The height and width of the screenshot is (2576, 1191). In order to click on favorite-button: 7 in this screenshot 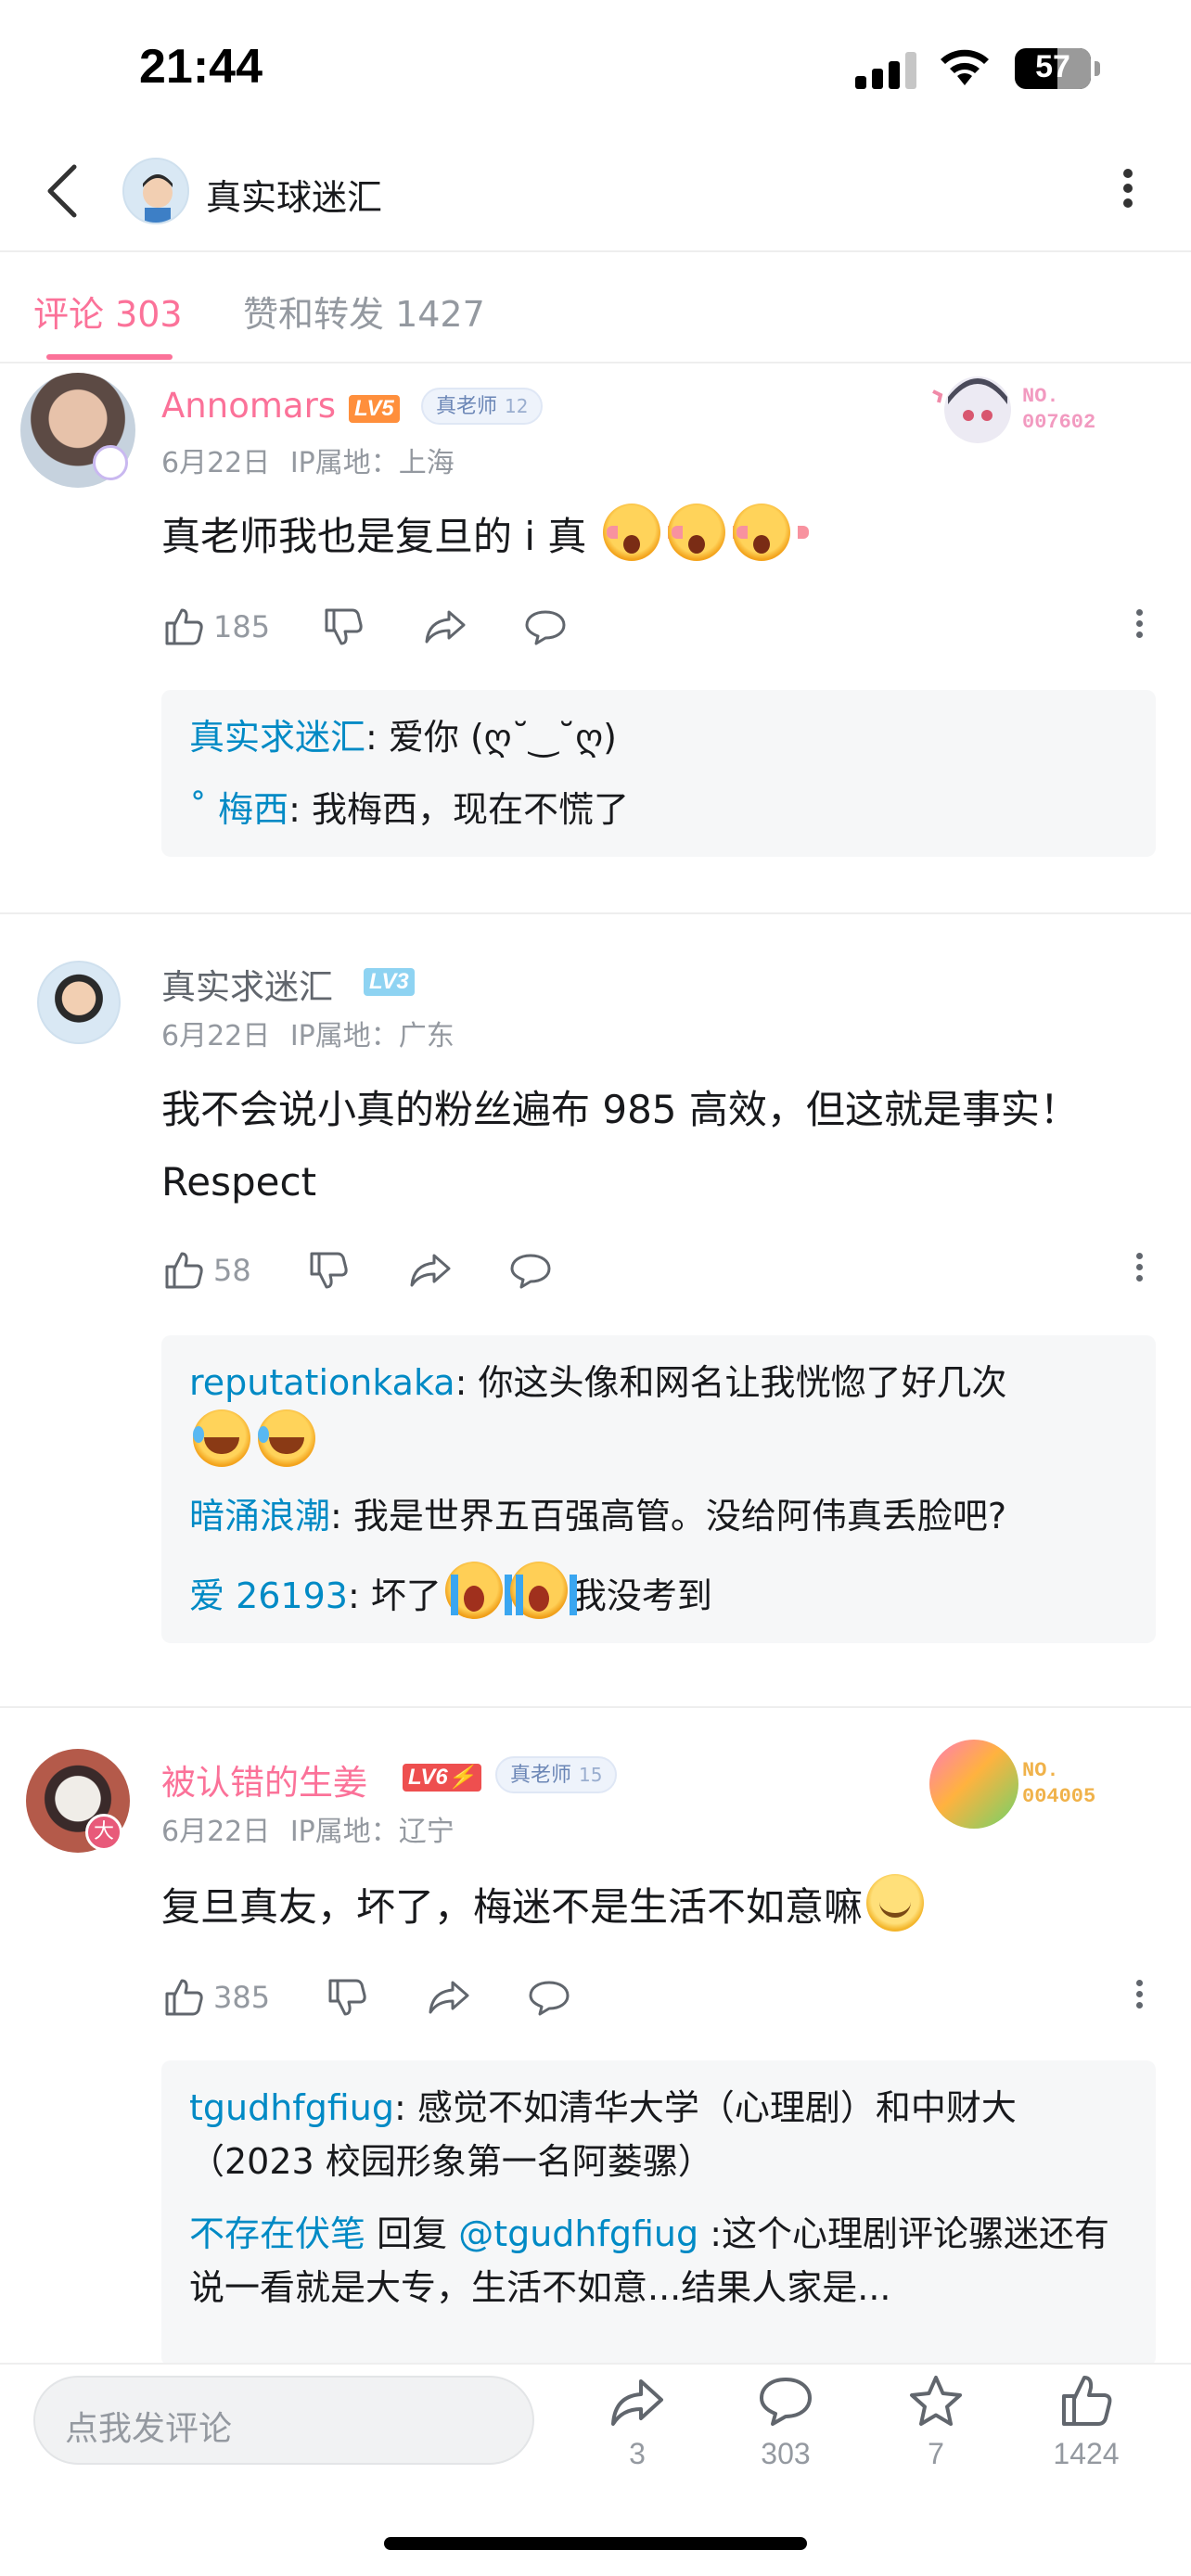, I will do `click(936, 2437)`.